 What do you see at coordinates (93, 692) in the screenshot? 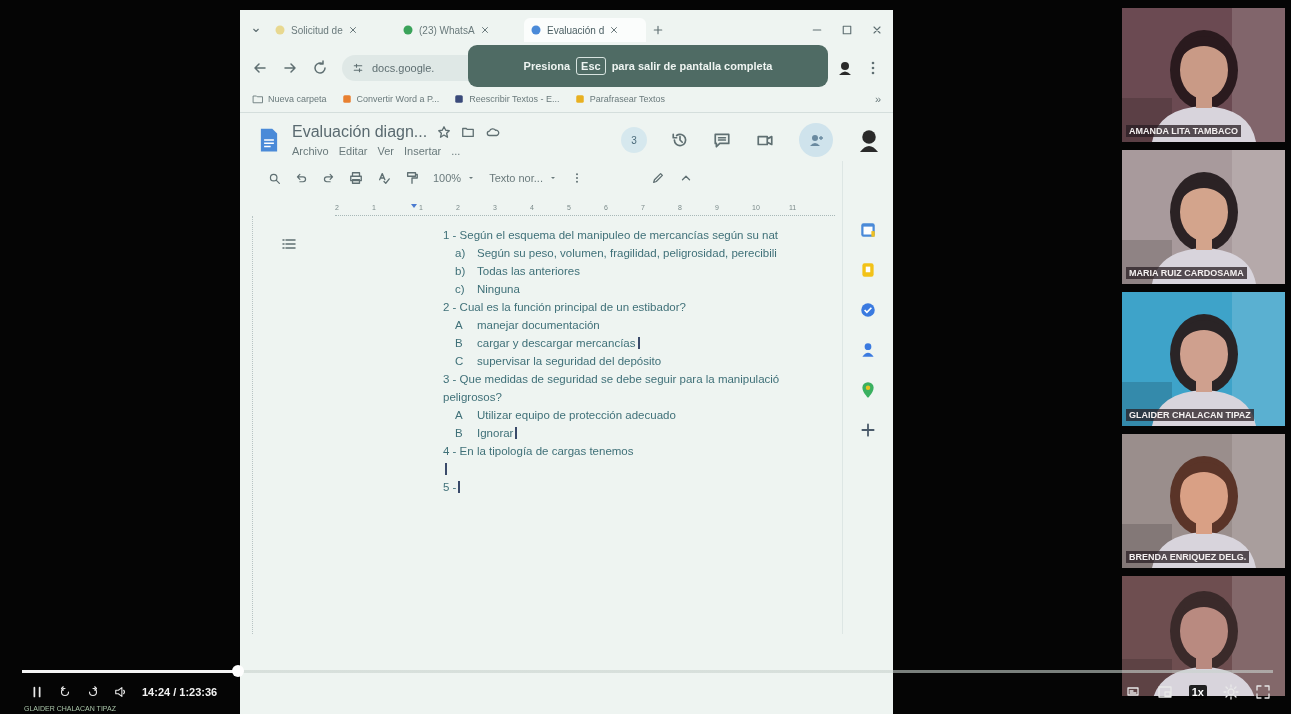
I see `fast-forward-icon` at bounding box center [93, 692].